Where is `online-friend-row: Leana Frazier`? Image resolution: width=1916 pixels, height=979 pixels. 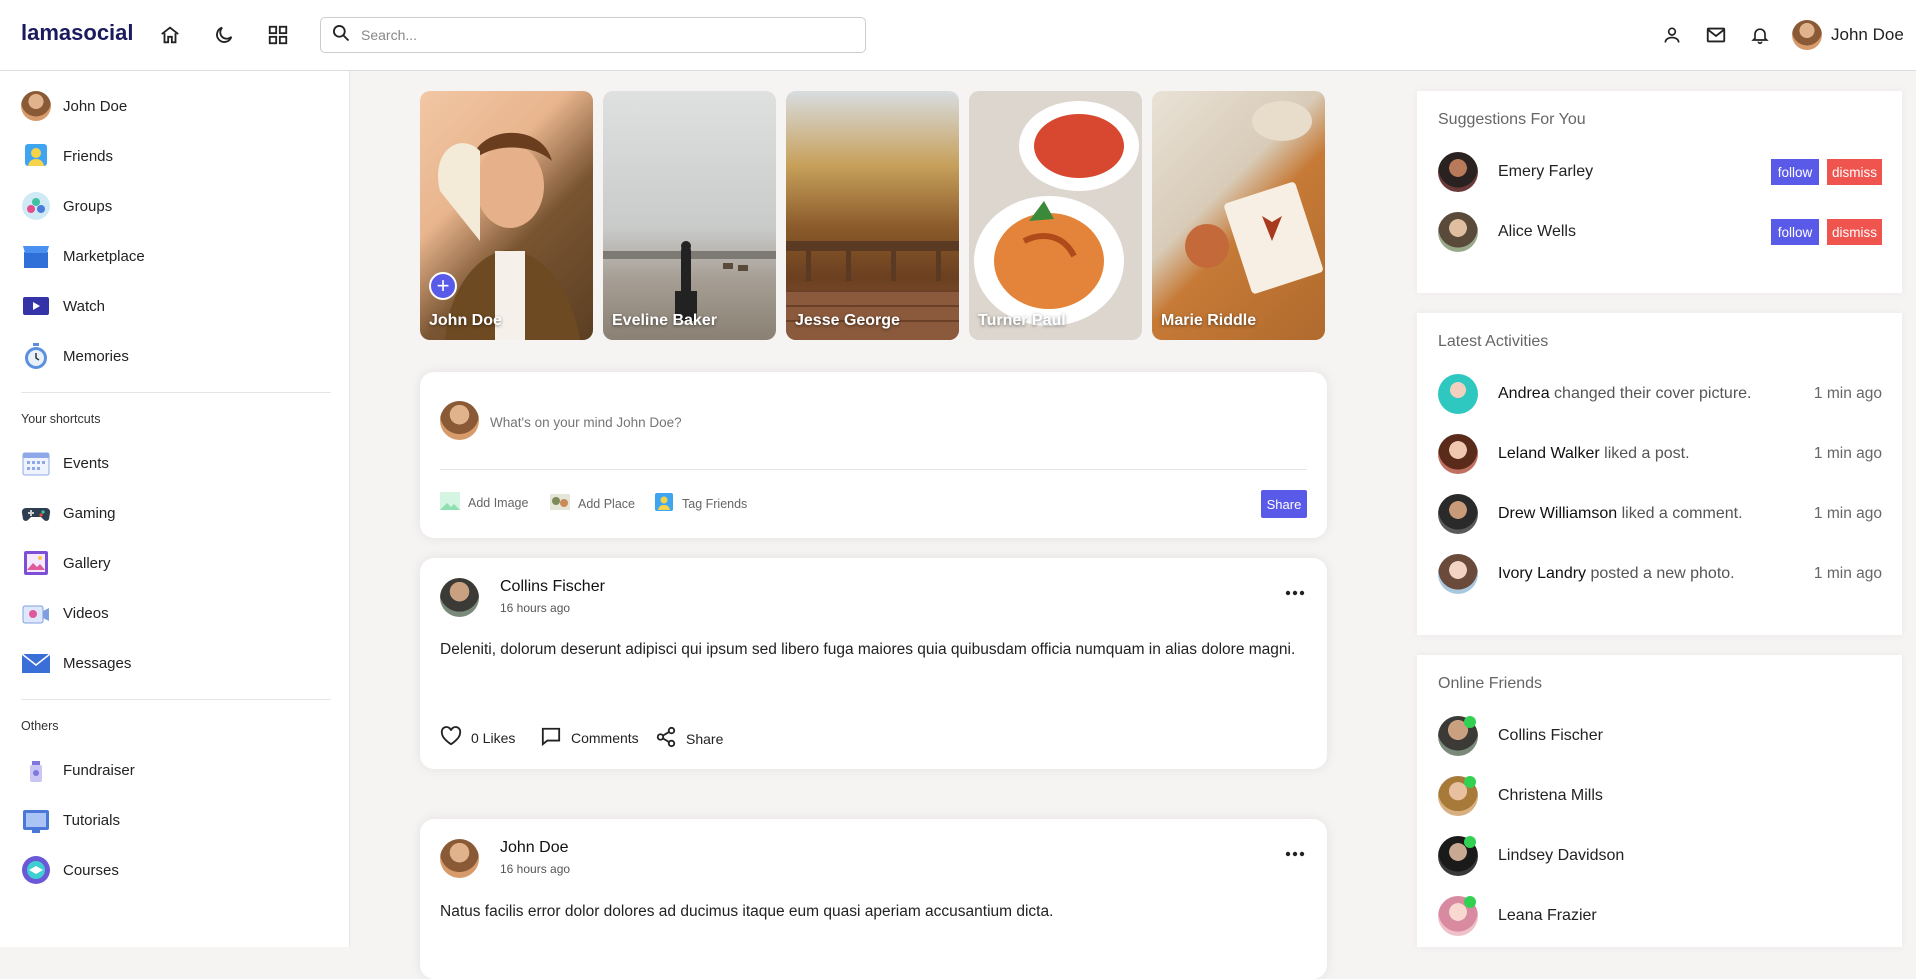 online-friend-row: Leana Frazier is located at coordinates (1660, 916).